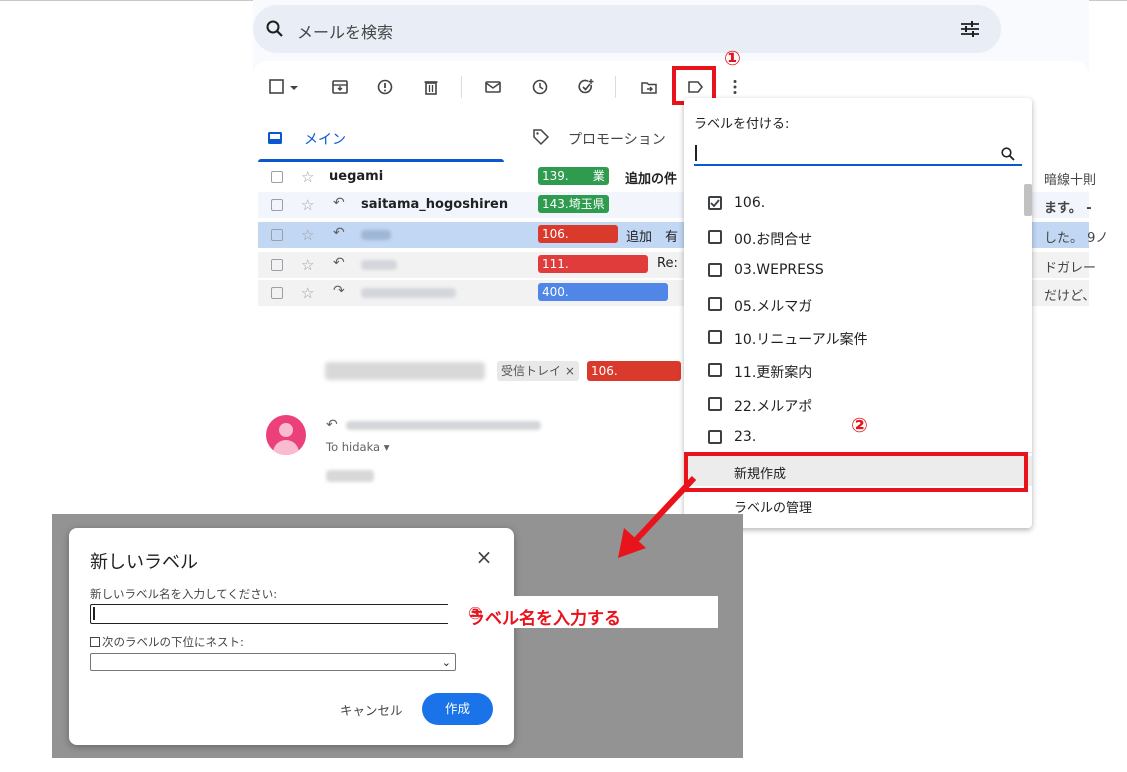 The height and width of the screenshot is (772, 1127). What do you see at coordinates (970, 29) in the screenshot?
I see `filter-options-icon` at bounding box center [970, 29].